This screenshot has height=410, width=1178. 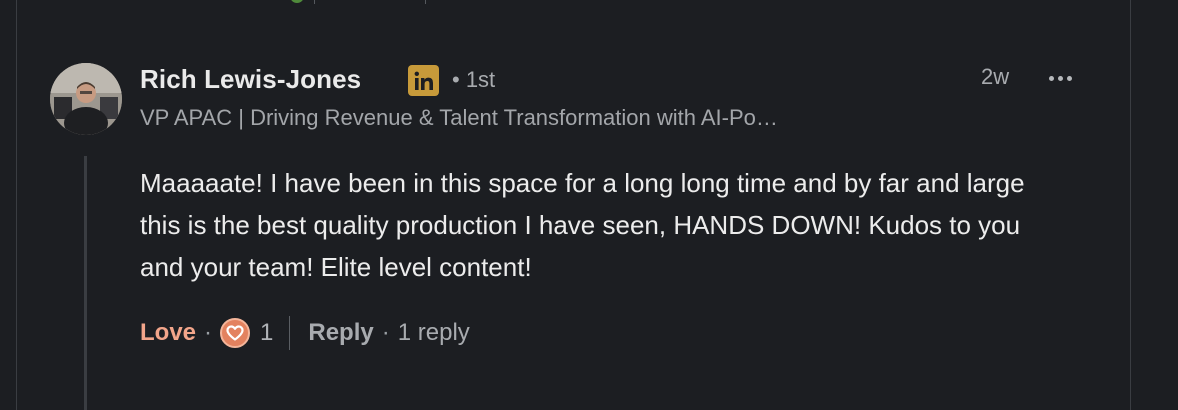 What do you see at coordinates (250, 79) in the screenshot?
I see `author-name: Rich Lewis-Jones` at bounding box center [250, 79].